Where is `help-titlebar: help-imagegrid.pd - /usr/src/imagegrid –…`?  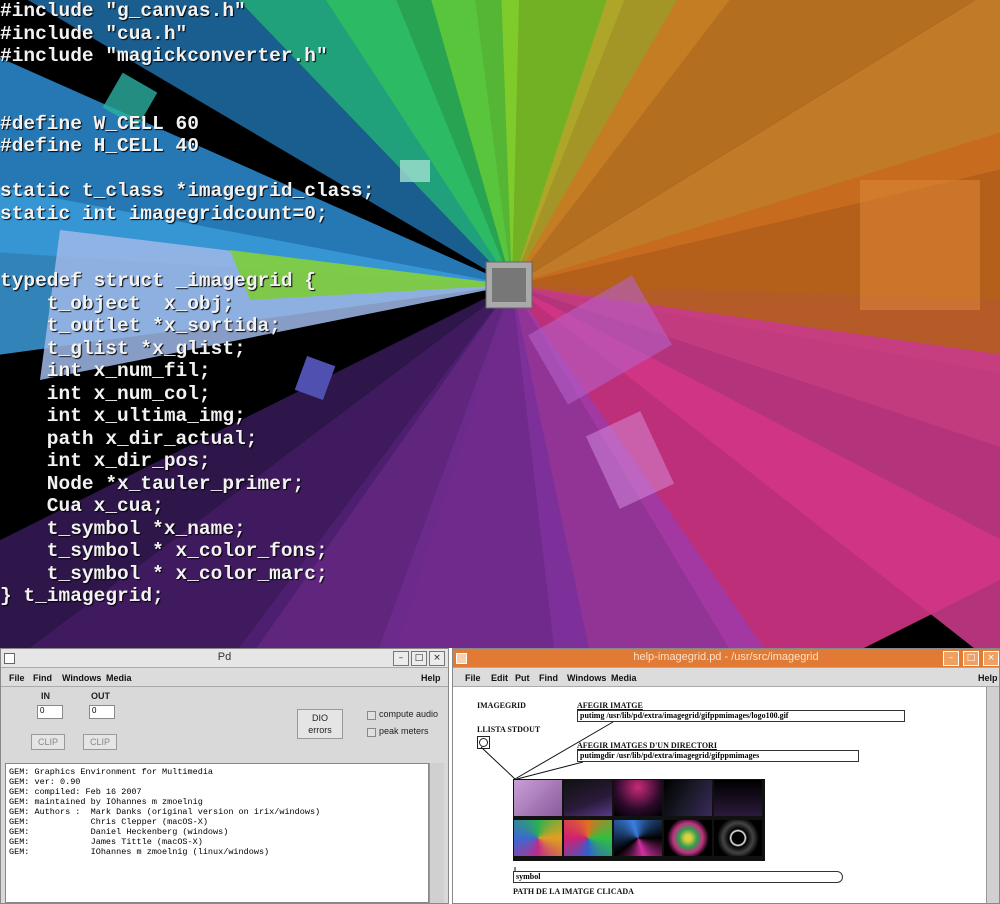
help-titlebar: help-imagegrid.pd - /usr/src/imagegrid –… is located at coordinates (726, 658).